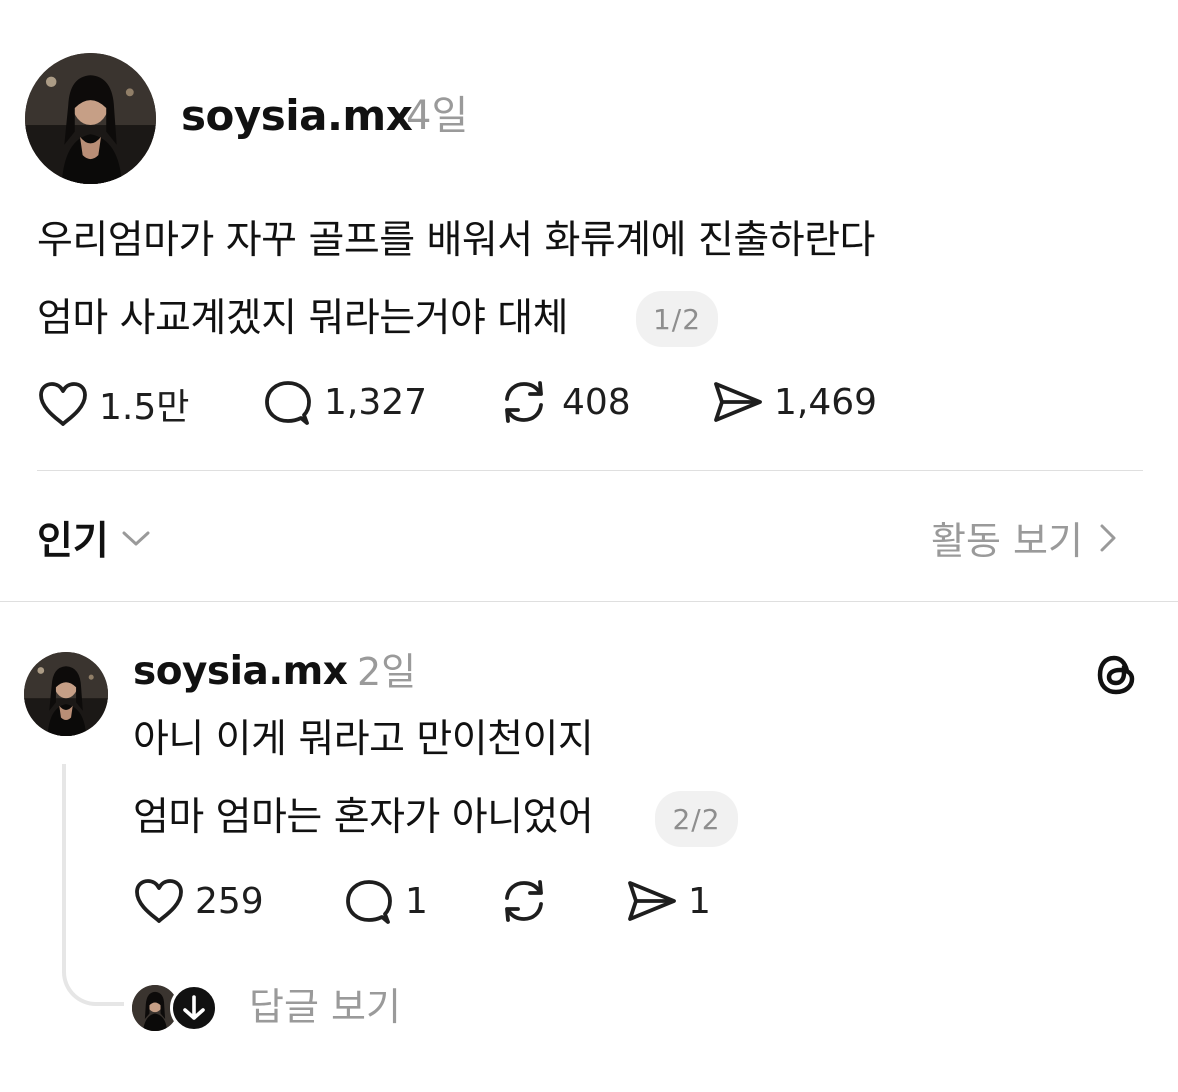 The image size is (1178, 1092). What do you see at coordinates (696, 819) in the screenshot?
I see `reply-page-indicator: 2/2` at bounding box center [696, 819].